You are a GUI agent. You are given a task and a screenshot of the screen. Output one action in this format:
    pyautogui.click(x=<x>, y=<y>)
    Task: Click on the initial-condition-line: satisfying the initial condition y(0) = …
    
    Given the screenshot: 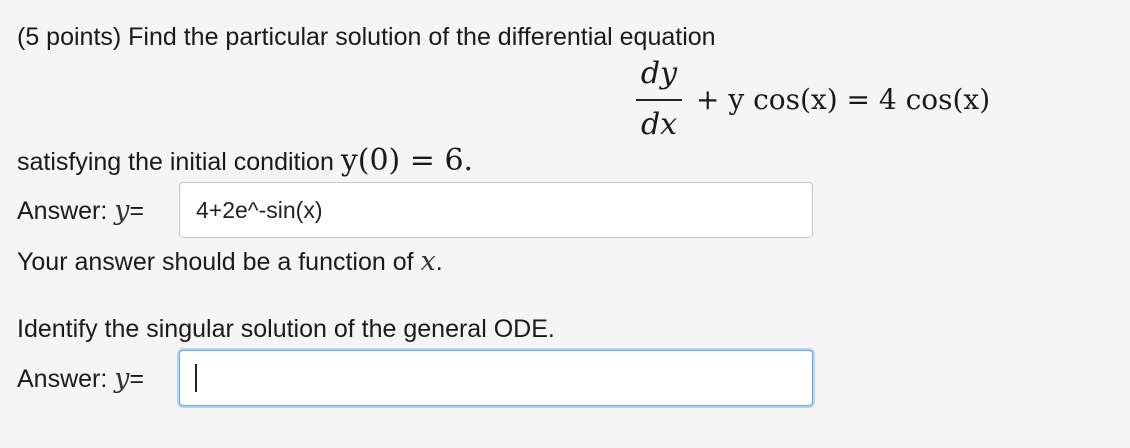 What is the action you would take?
    pyautogui.click(x=245, y=161)
    